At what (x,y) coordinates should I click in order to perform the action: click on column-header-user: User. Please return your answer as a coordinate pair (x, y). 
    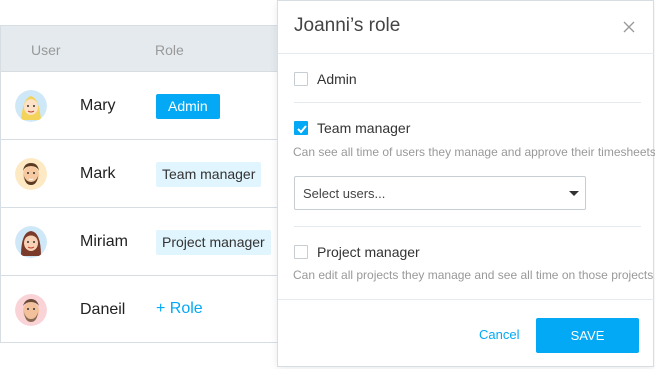
    Looking at the image, I should click on (46, 50).